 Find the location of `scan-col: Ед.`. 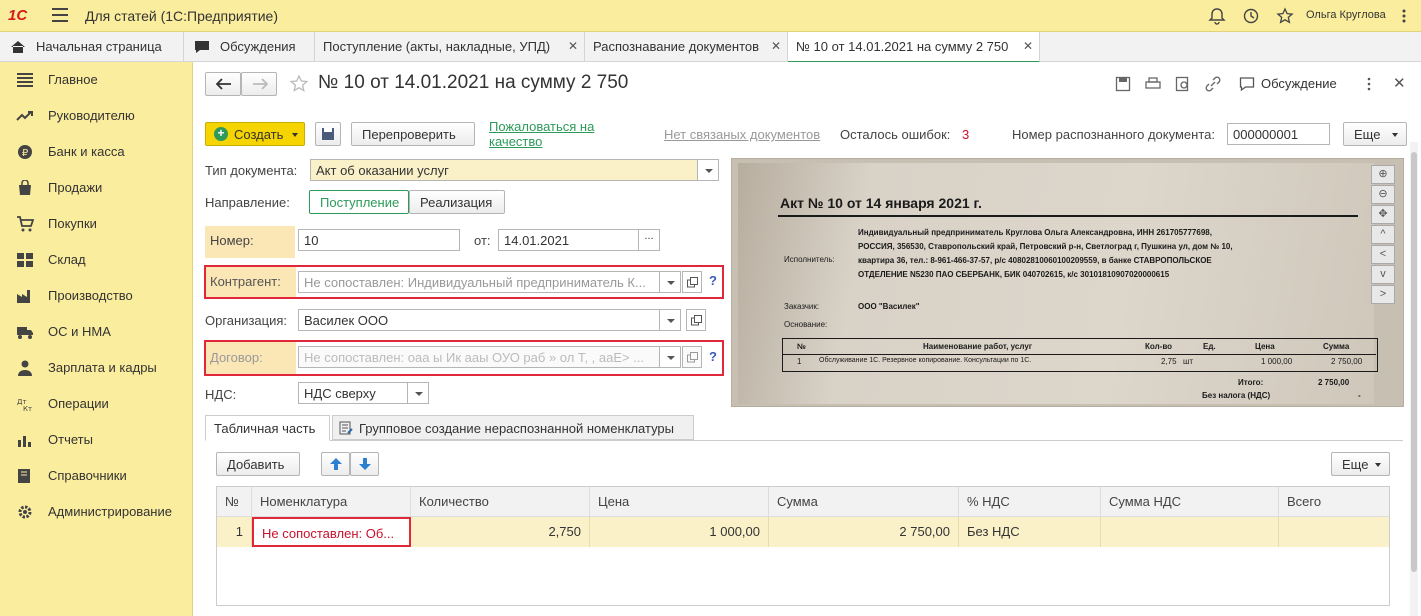

scan-col: Ед. is located at coordinates (1209, 346).